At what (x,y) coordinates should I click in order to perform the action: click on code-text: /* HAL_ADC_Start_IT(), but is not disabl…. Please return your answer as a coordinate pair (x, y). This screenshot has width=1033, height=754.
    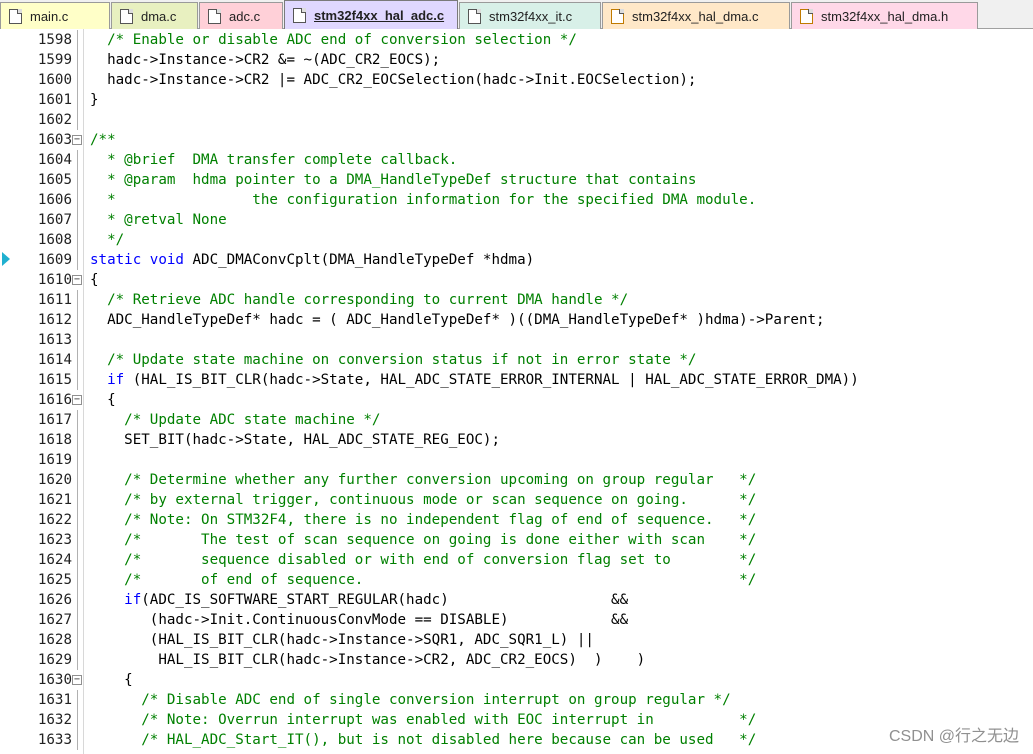
    Looking at the image, I should click on (423, 740).